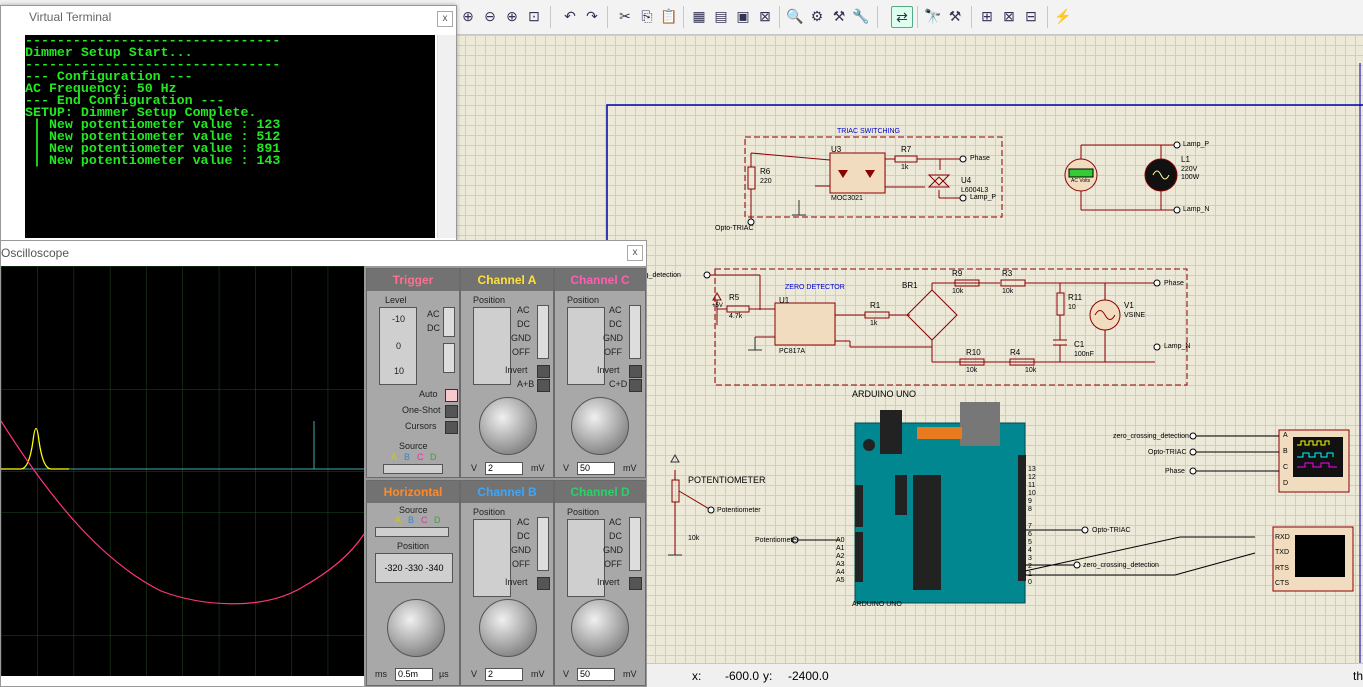  Describe the element at coordinates (987, 16) in the screenshot. I see `new-sheet-icon: ⊞` at that location.